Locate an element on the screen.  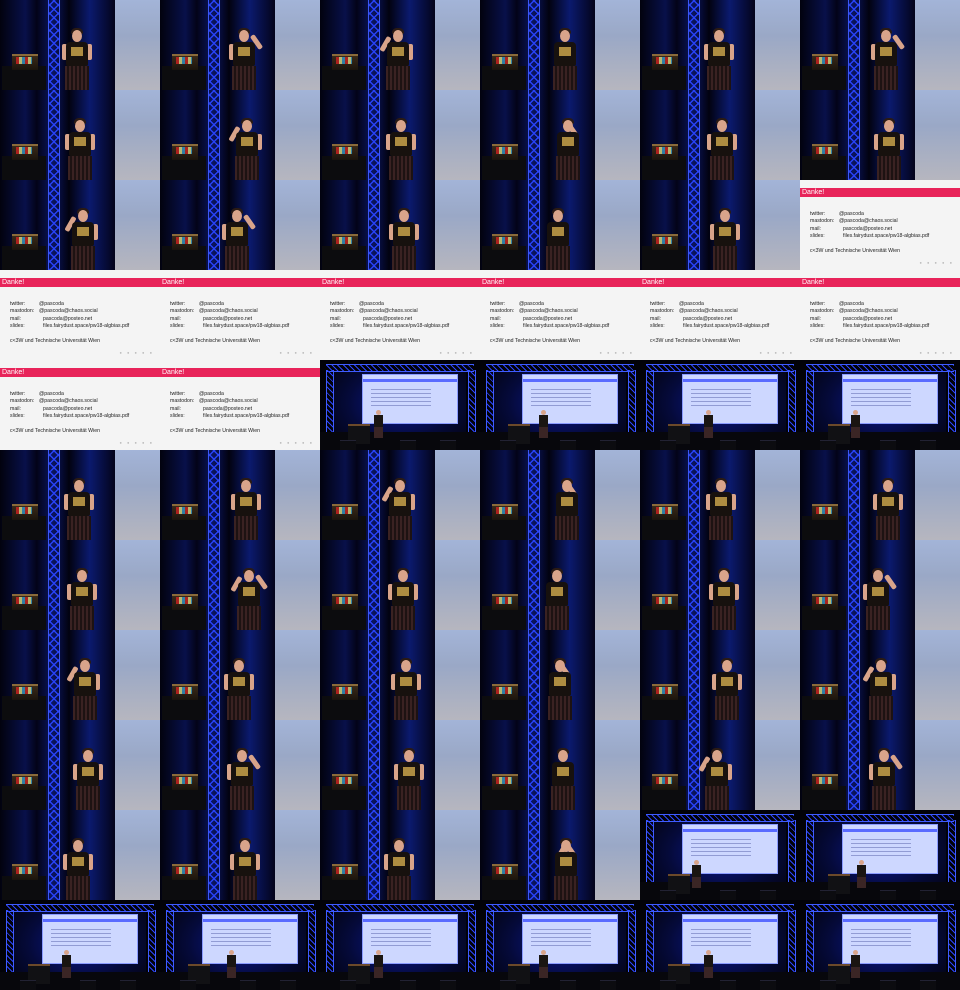
contact-label: slides: is located at coordinates (177, 326).